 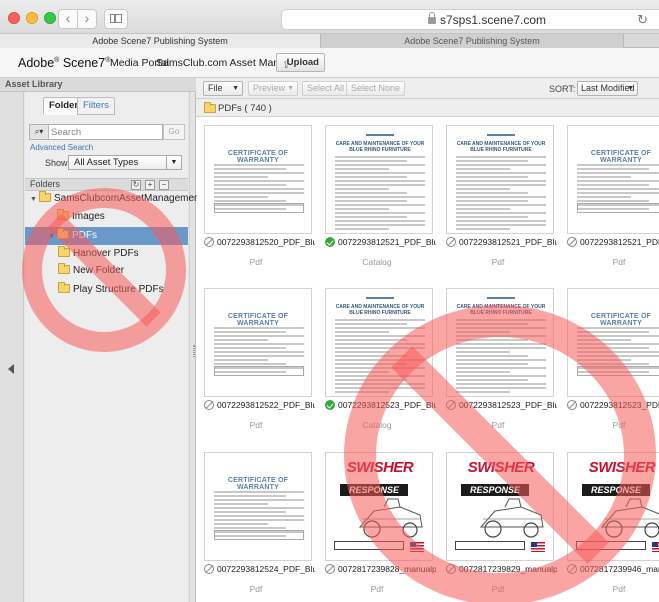 I want to click on chevron-left-icon: ‹, so click(x=68, y=18).